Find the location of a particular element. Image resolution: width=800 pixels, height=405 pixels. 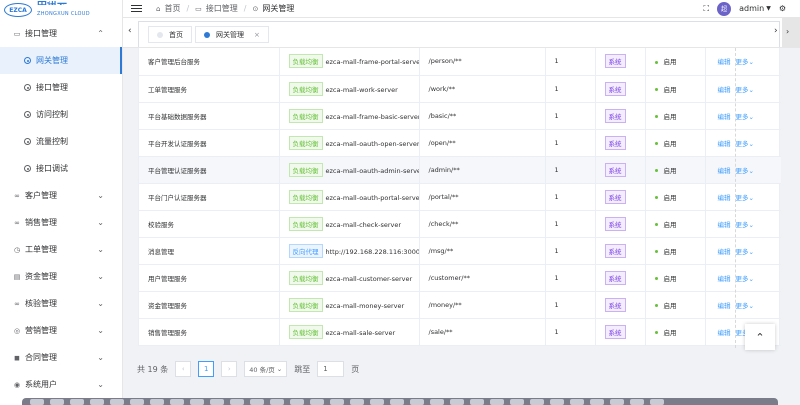

cell-path: /check/** is located at coordinates (482, 224).